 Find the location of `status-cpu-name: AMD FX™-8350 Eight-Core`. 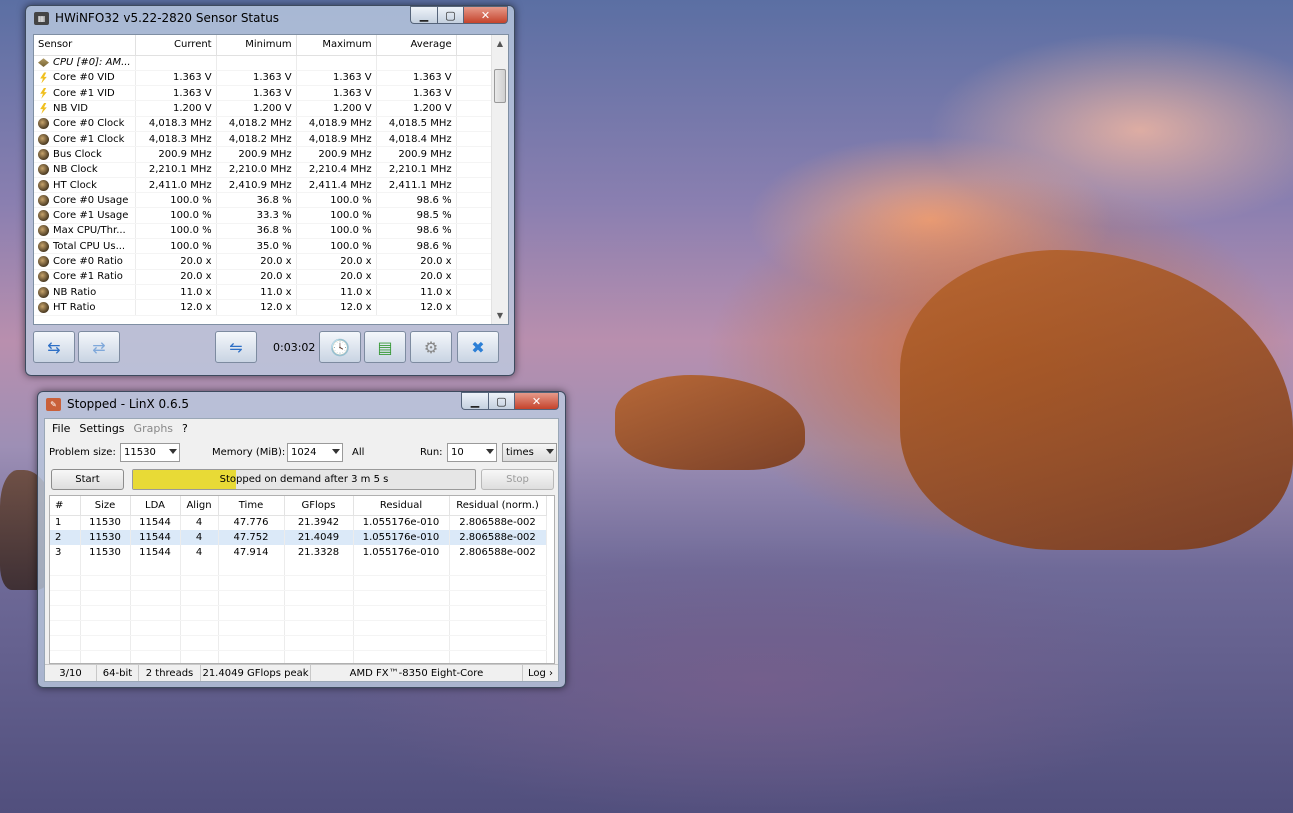

status-cpu-name: AMD FX™-8350 Eight-Core is located at coordinates (417, 673).